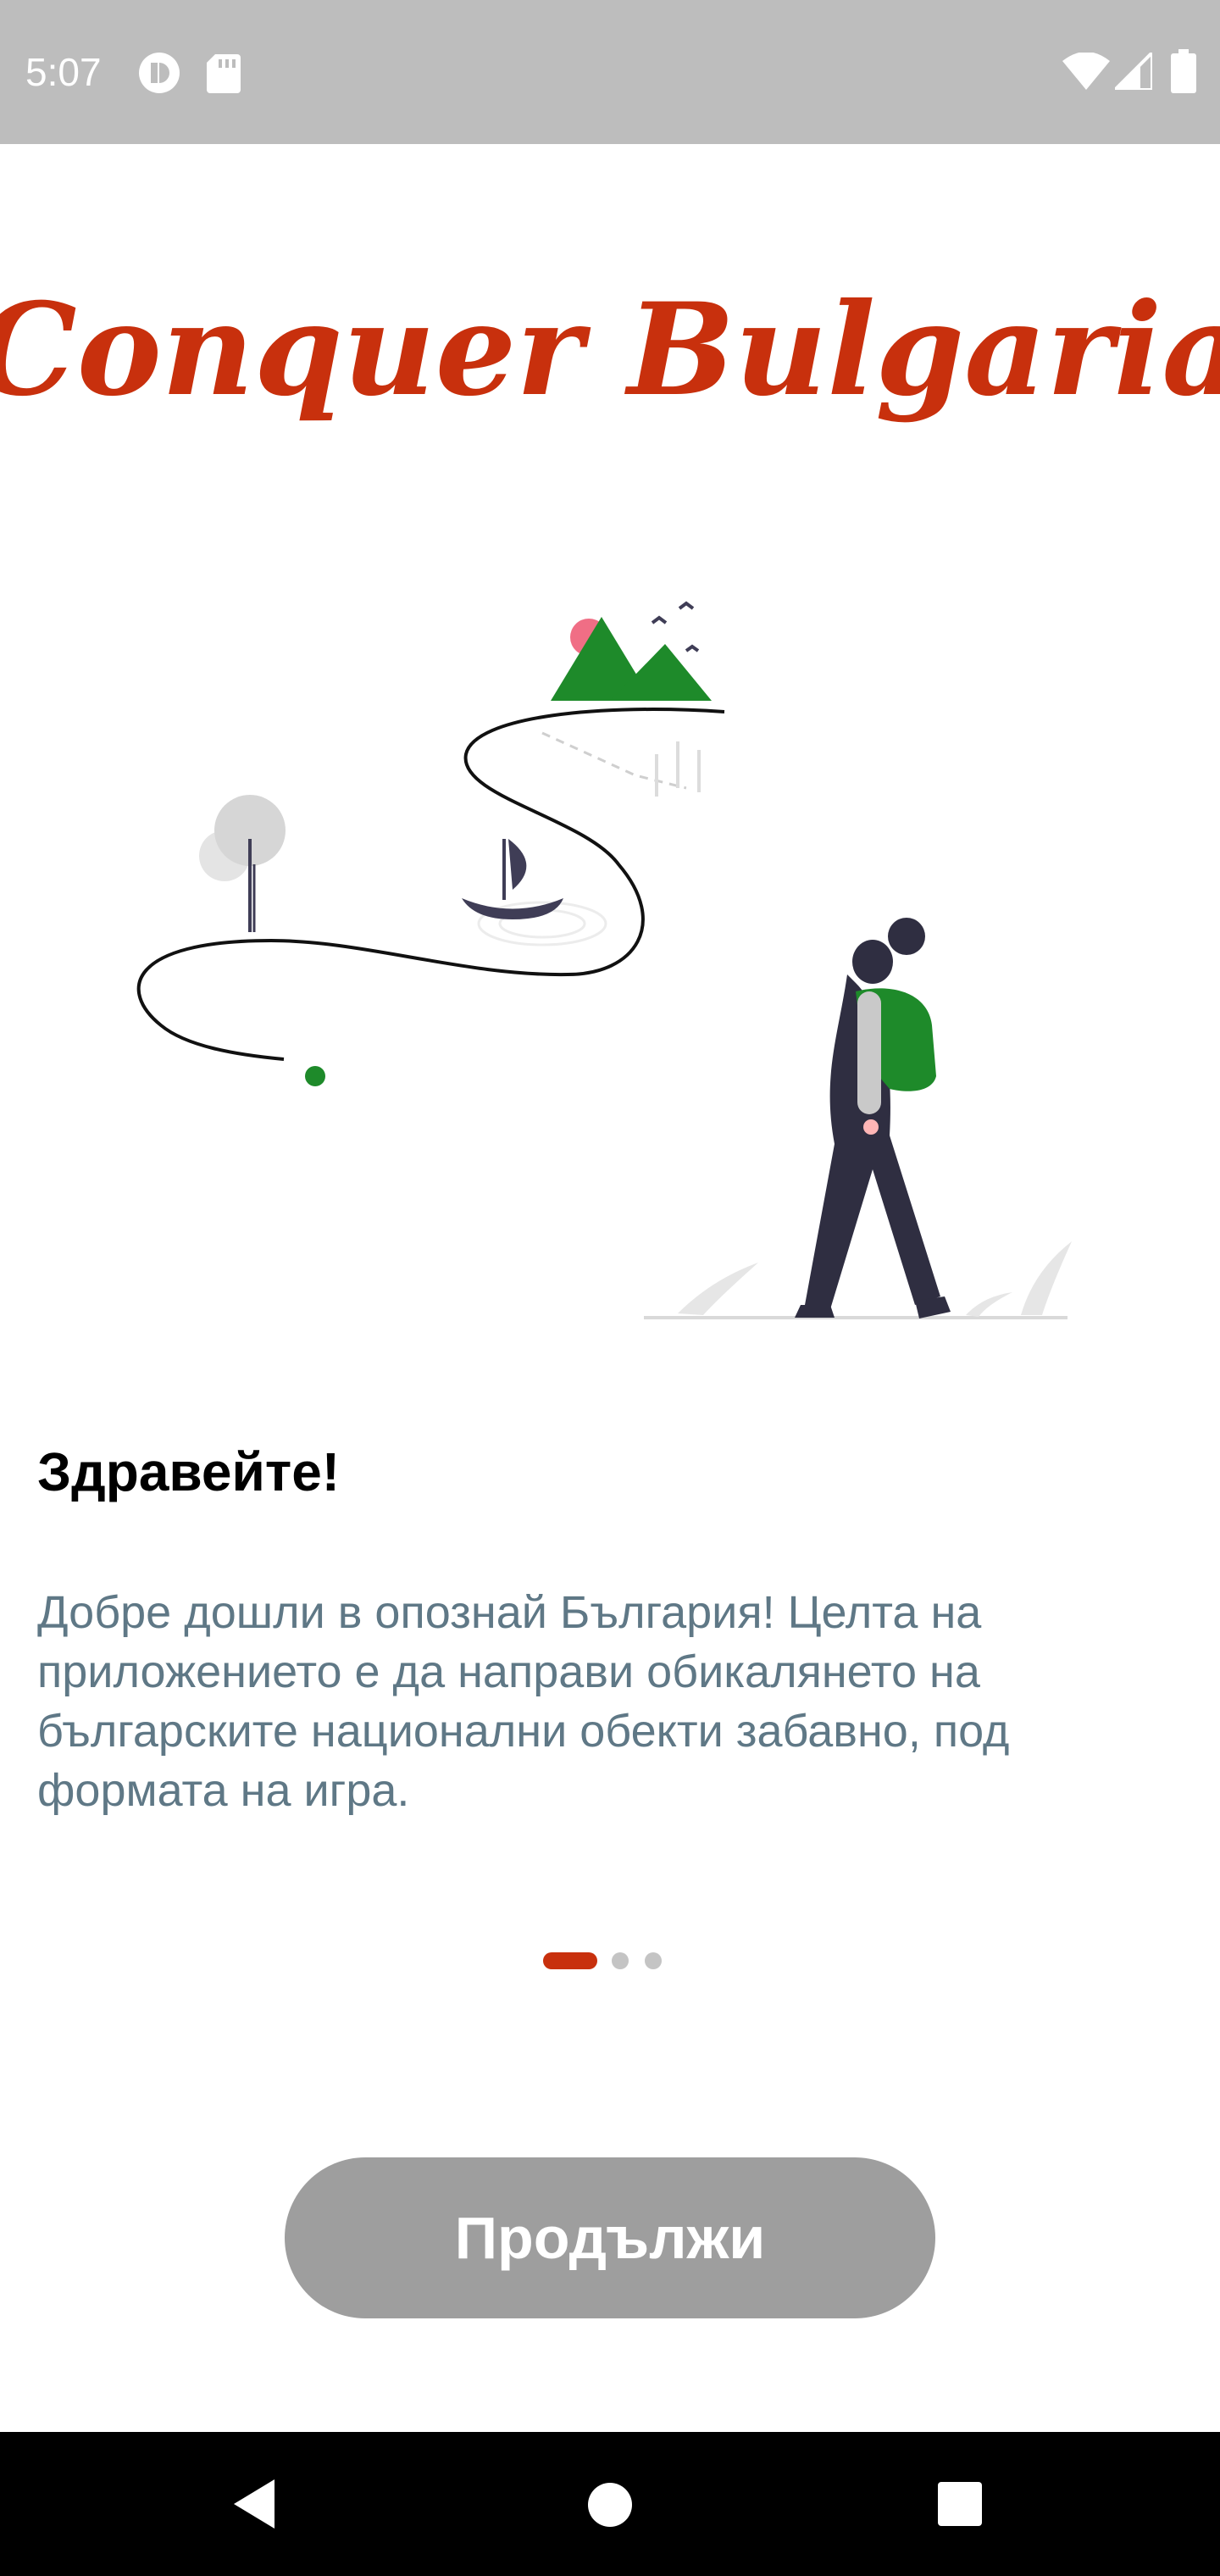  What do you see at coordinates (873, 1118) in the screenshot?
I see `hiker-figure` at bounding box center [873, 1118].